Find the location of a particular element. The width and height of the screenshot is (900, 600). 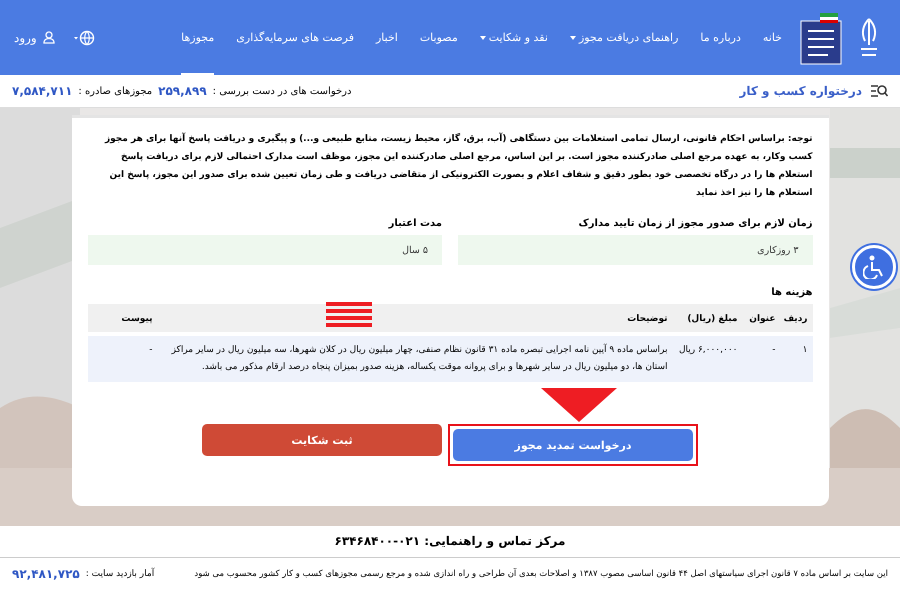

column-header: عنوان is located at coordinates (761, 318).